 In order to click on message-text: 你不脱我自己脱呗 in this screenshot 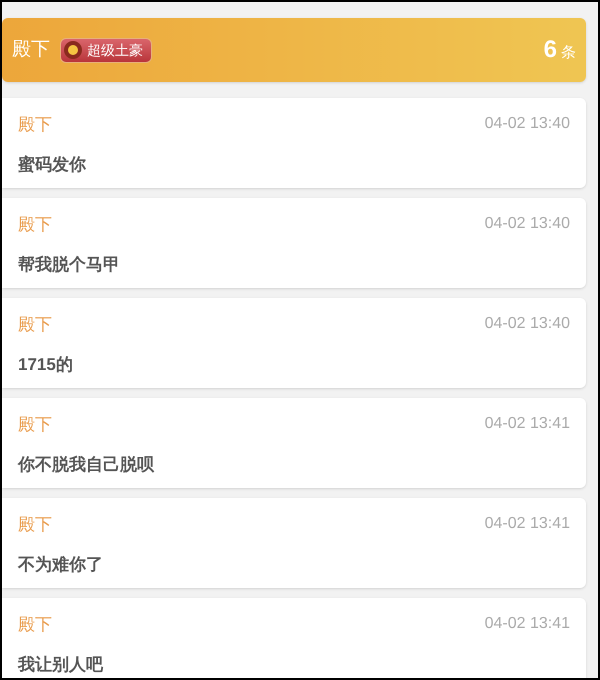, I will do `click(87, 465)`.